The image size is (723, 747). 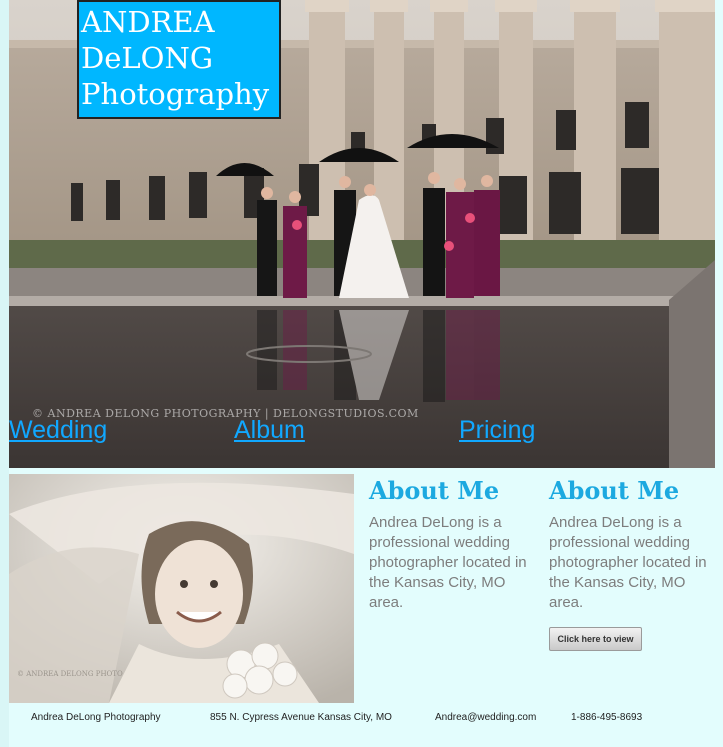 I want to click on logo-line-2: DeLONG, so click(x=147, y=58).